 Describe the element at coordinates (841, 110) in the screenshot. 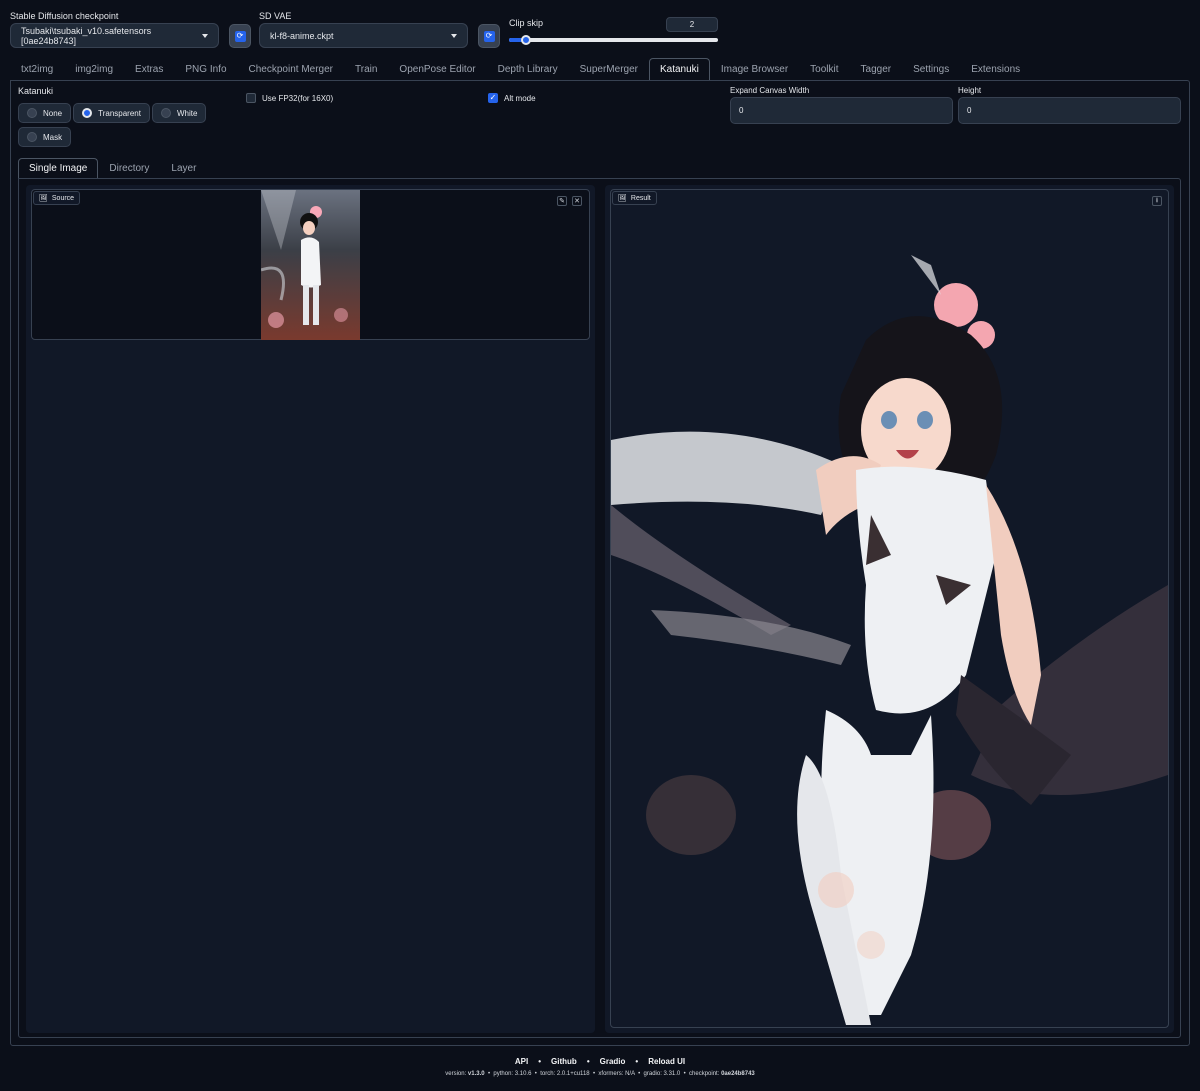

I see `expand-width-input: 0` at that location.